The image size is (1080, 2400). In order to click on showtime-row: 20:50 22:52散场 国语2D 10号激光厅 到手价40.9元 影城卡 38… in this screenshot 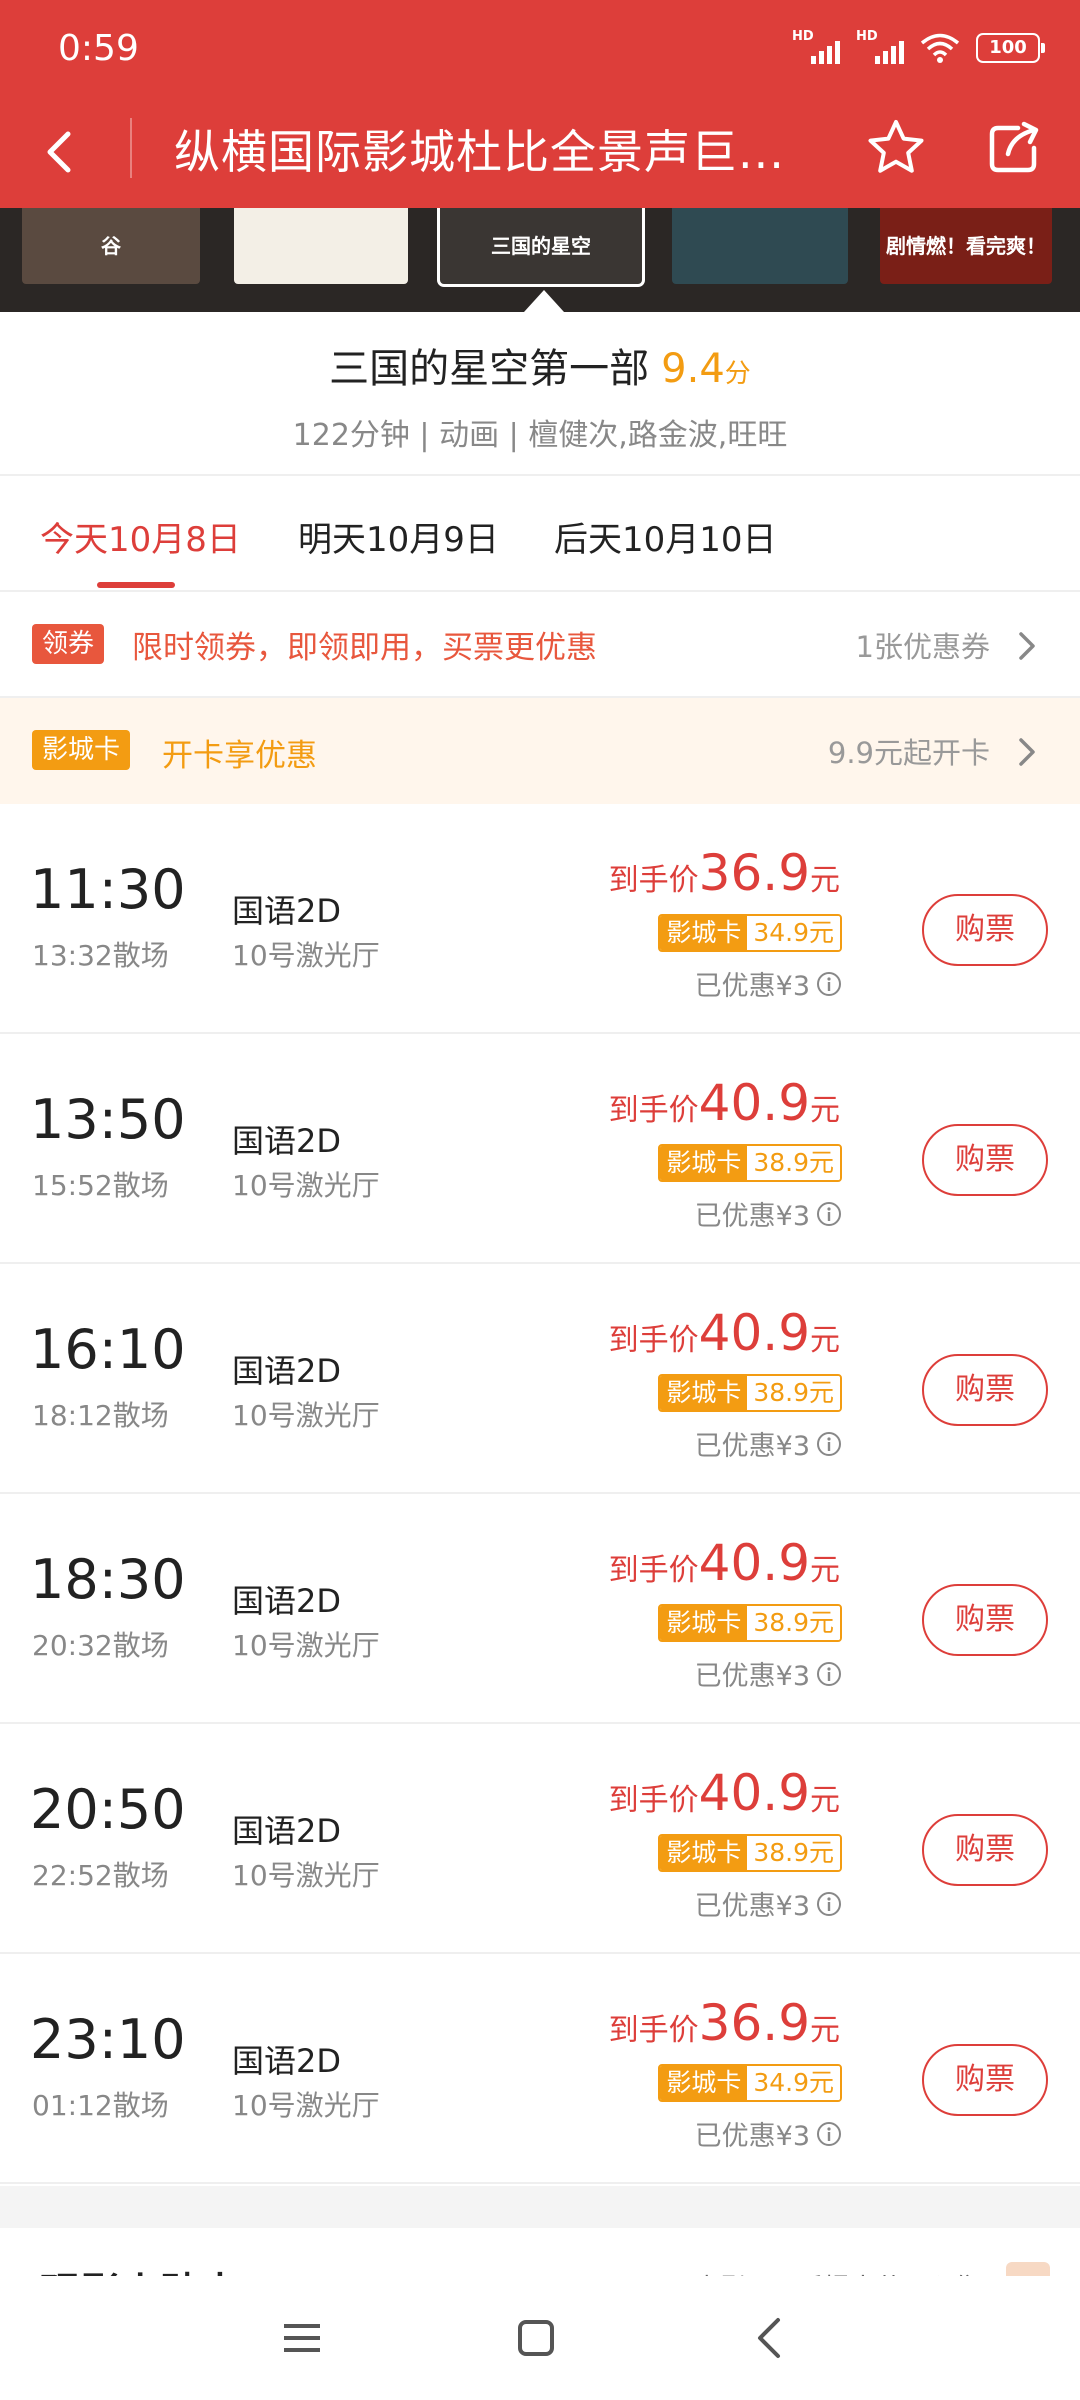, I will do `click(540, 1839)`.